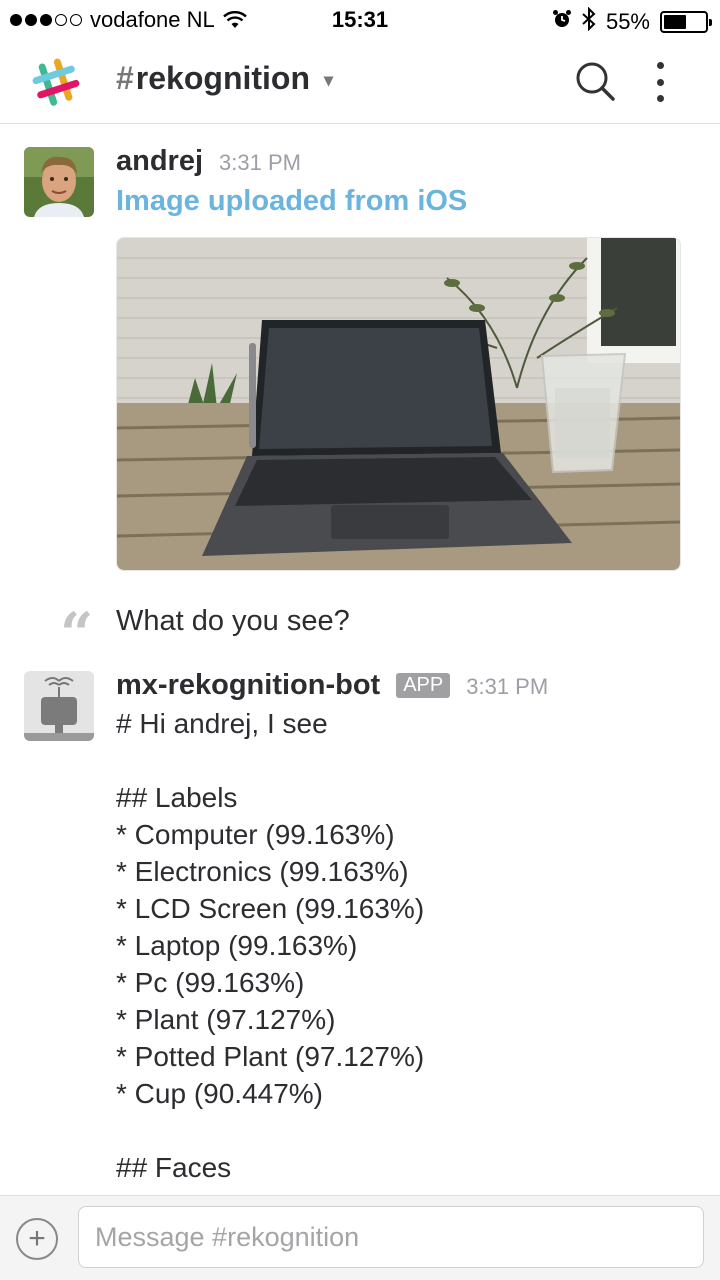 This screenshot has width=720, height=1280. Describe the element at coordinates (270, 1056) in the screenshot. I see `message-line: * Potted Plant (97.127%)` at that location.